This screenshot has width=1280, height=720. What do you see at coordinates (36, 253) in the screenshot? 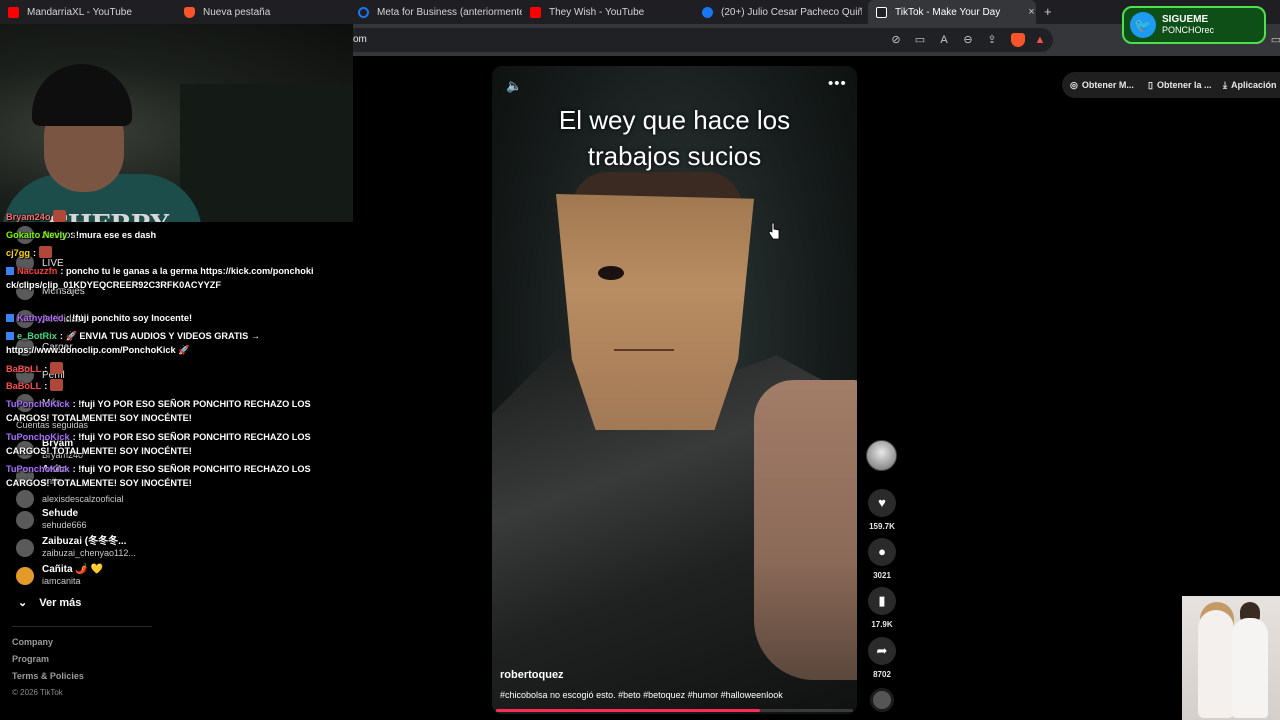
I see `chat-text: :` at bounding box center [36, 253].